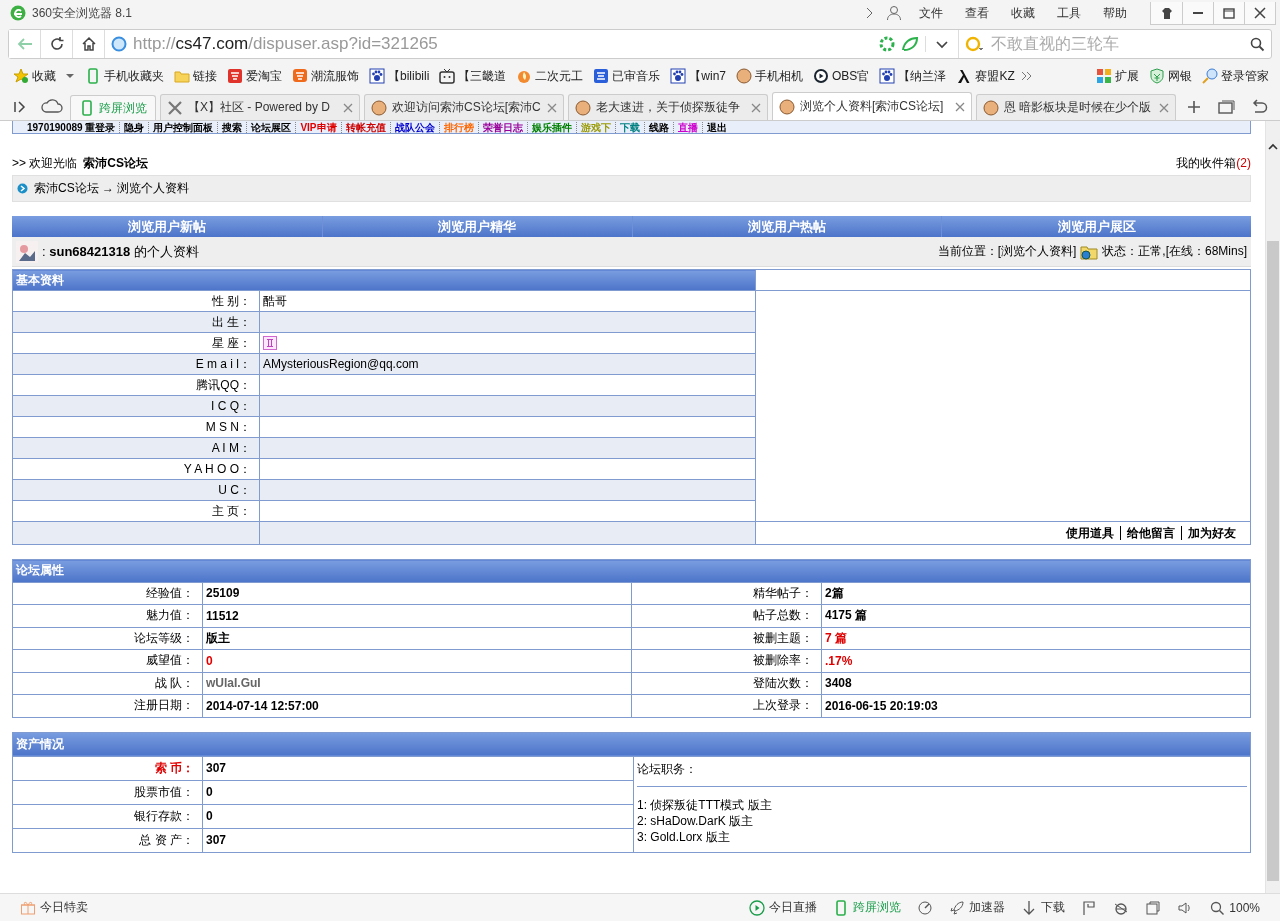 The width and height of the screenshot is (1280, 921). I want to click on status-item: 加速器, so click(977, 907).